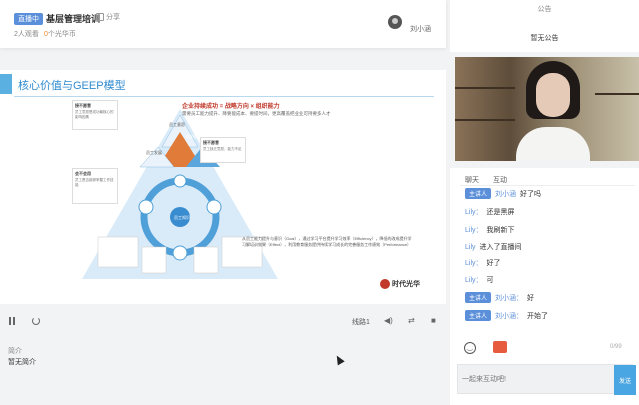 The image size is (639, 405). I want to click on course-header: 直播中 基层管理培训 分享 2人观看 0个光华币 刘小涵, so click(223, 24).